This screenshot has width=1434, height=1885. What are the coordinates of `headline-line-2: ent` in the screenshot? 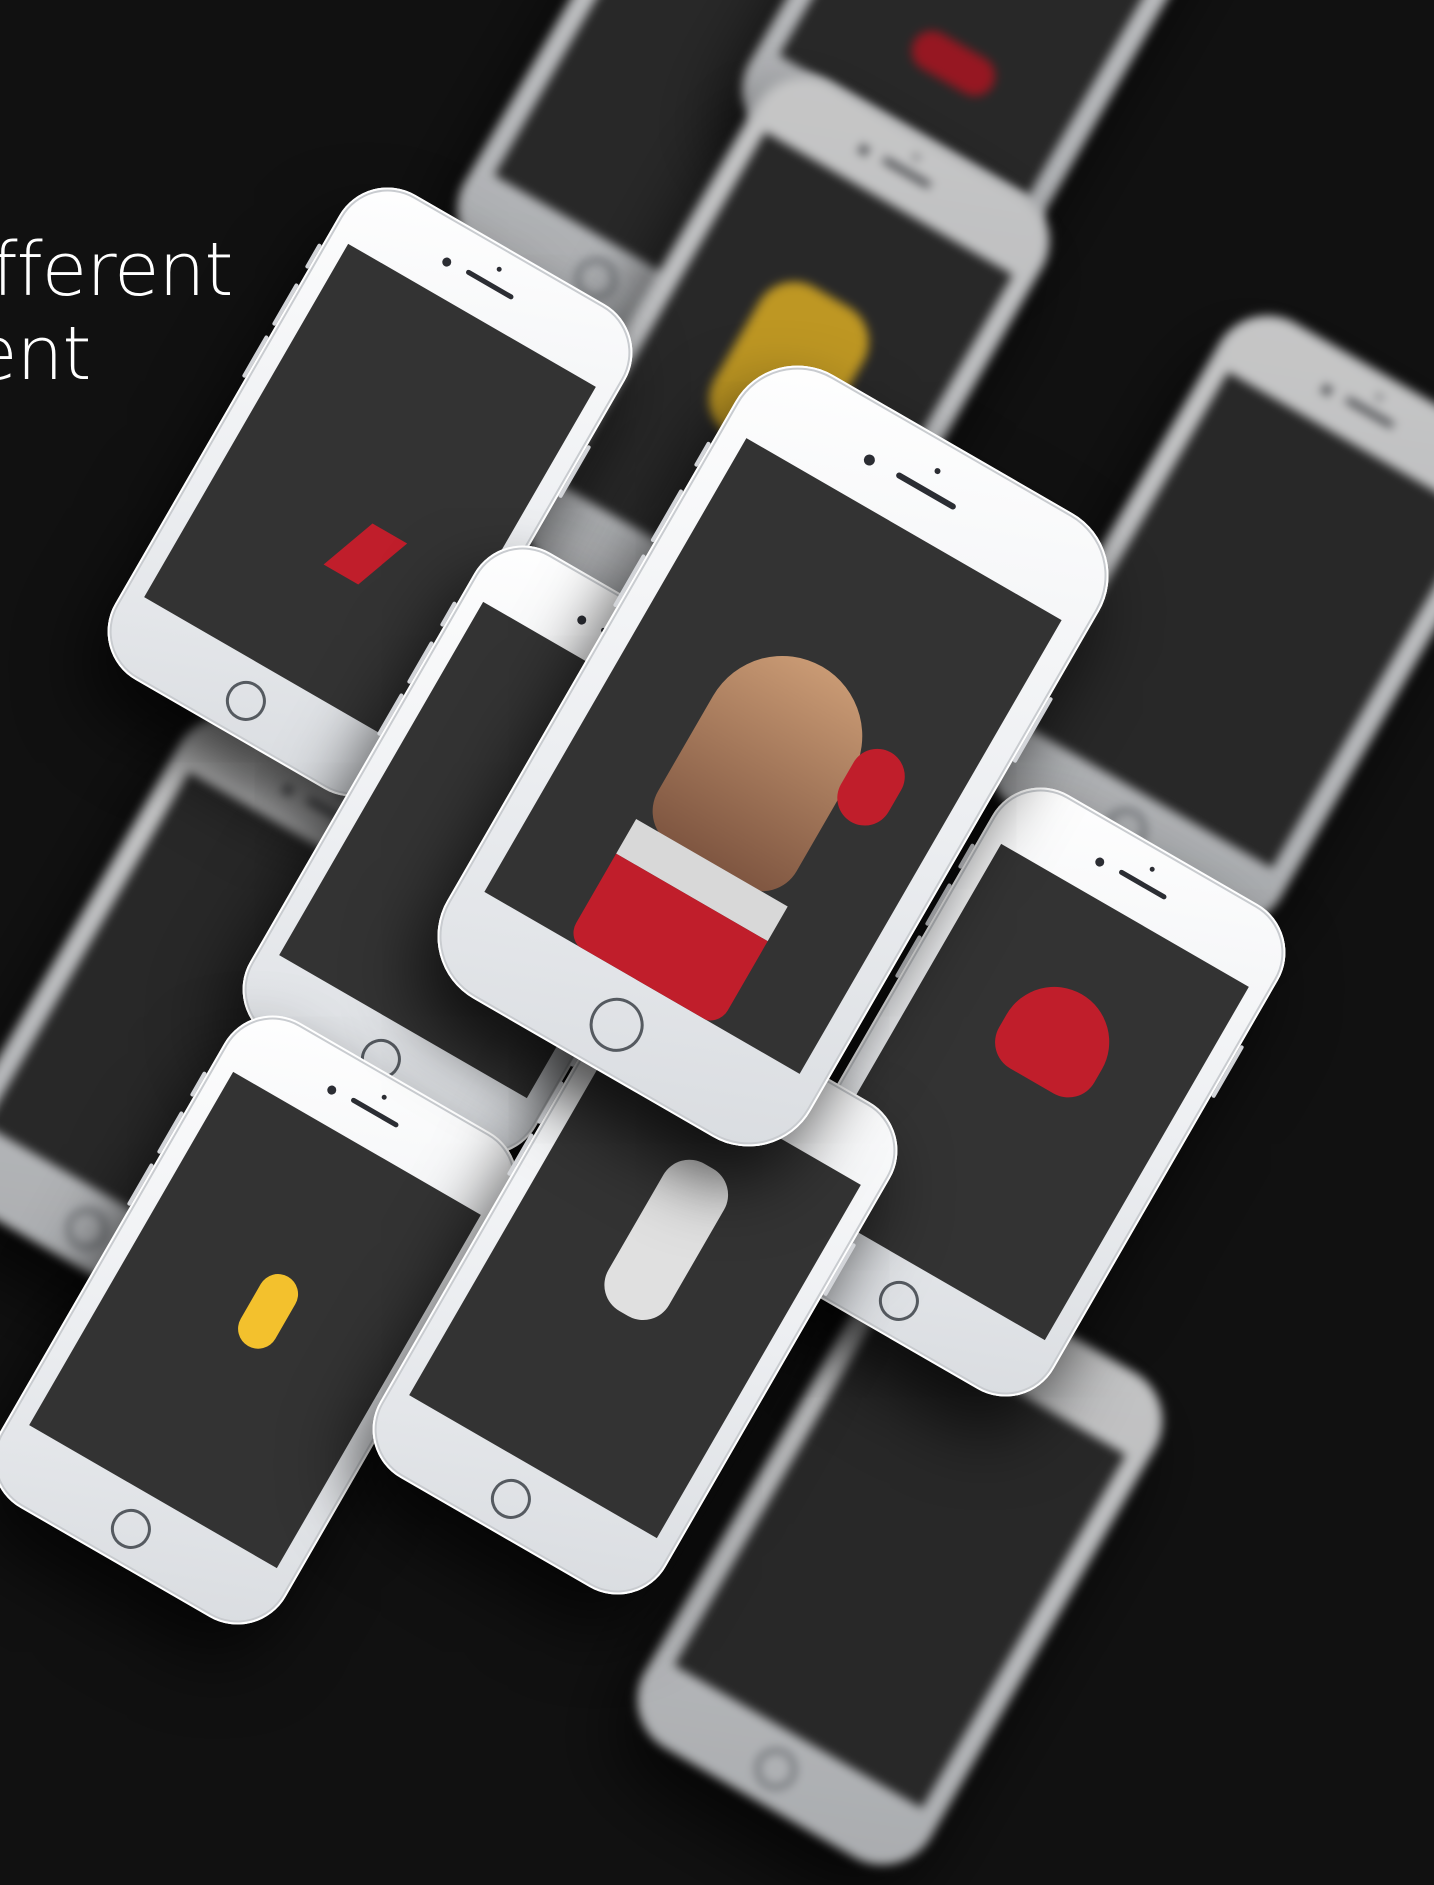 It's located at (45, 354).